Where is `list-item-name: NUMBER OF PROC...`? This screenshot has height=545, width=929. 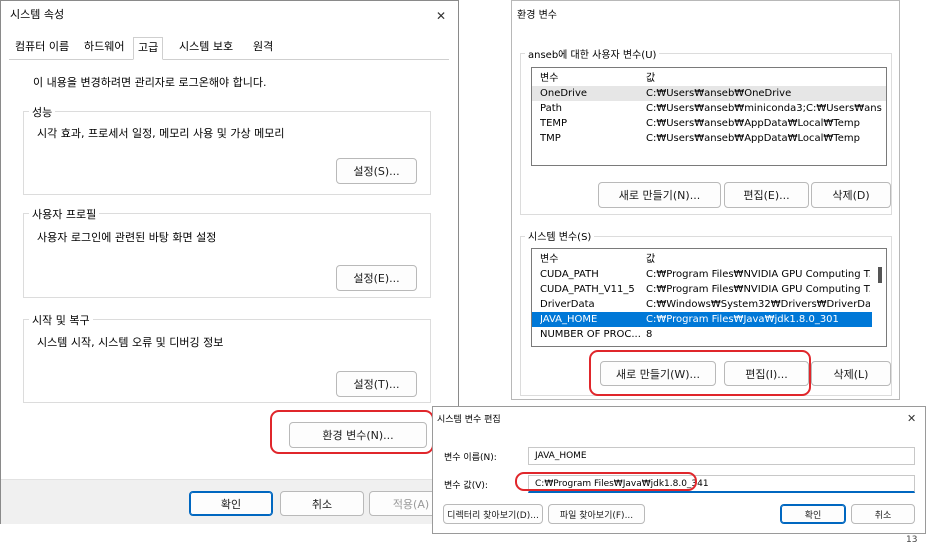 list-item-name: NUMBER OF PROC... is located at coordinates (590, 334).